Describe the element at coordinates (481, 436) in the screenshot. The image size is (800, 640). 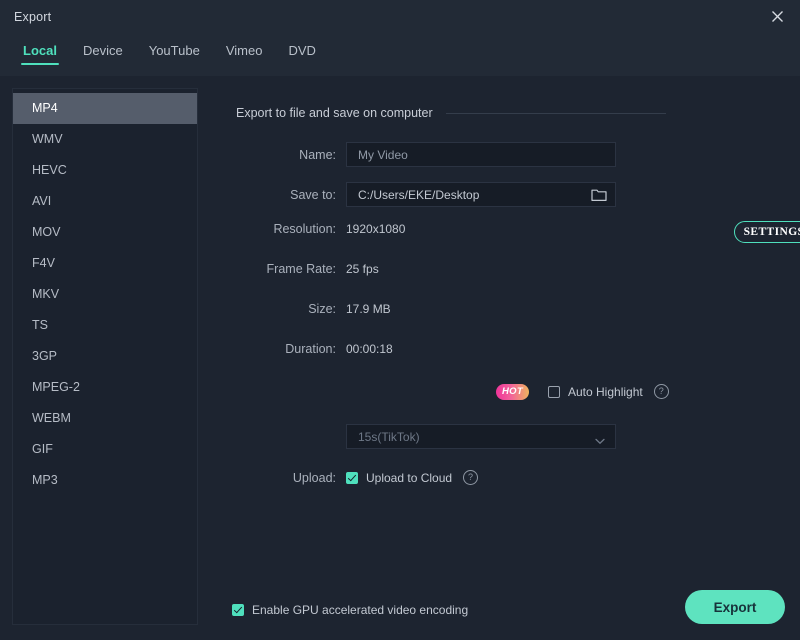
I see `highlight-duration-select: 15s(TikTok)` at that location.